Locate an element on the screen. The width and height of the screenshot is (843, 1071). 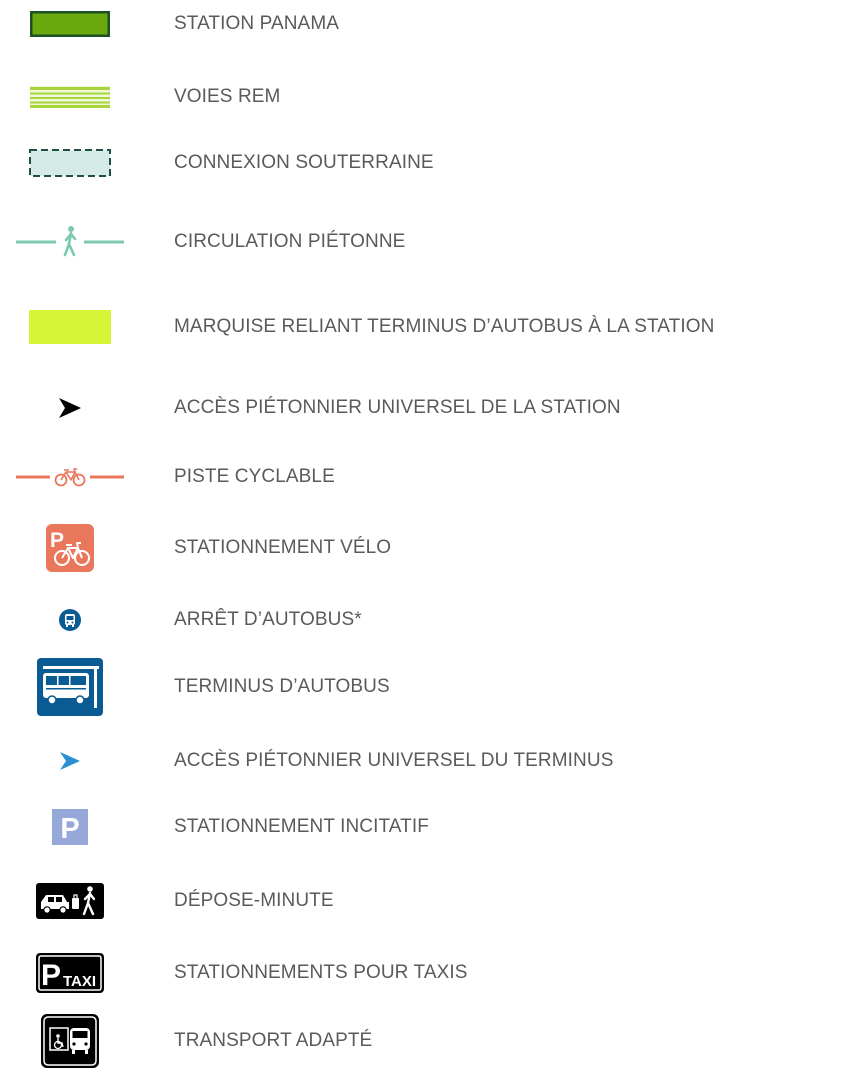
legend-label: ACCÈS PIÉTONNIER UNIVERSEL DU TERMINUS is located at coordinates (394, 760).